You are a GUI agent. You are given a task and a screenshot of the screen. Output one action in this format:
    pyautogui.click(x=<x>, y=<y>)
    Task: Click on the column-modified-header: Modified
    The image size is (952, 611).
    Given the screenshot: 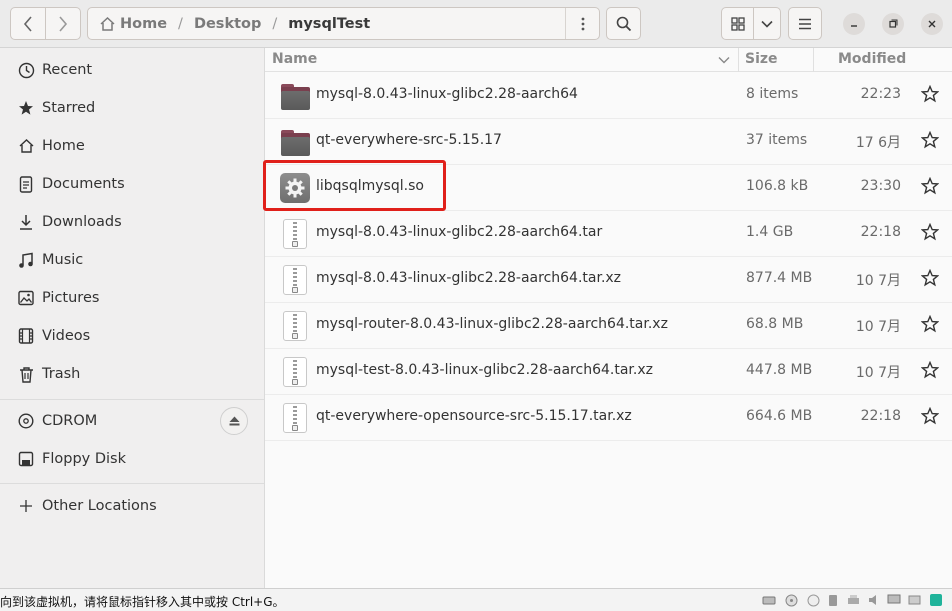 What is the action you would take?
    pyautogui.click(x=872, y=59)
    